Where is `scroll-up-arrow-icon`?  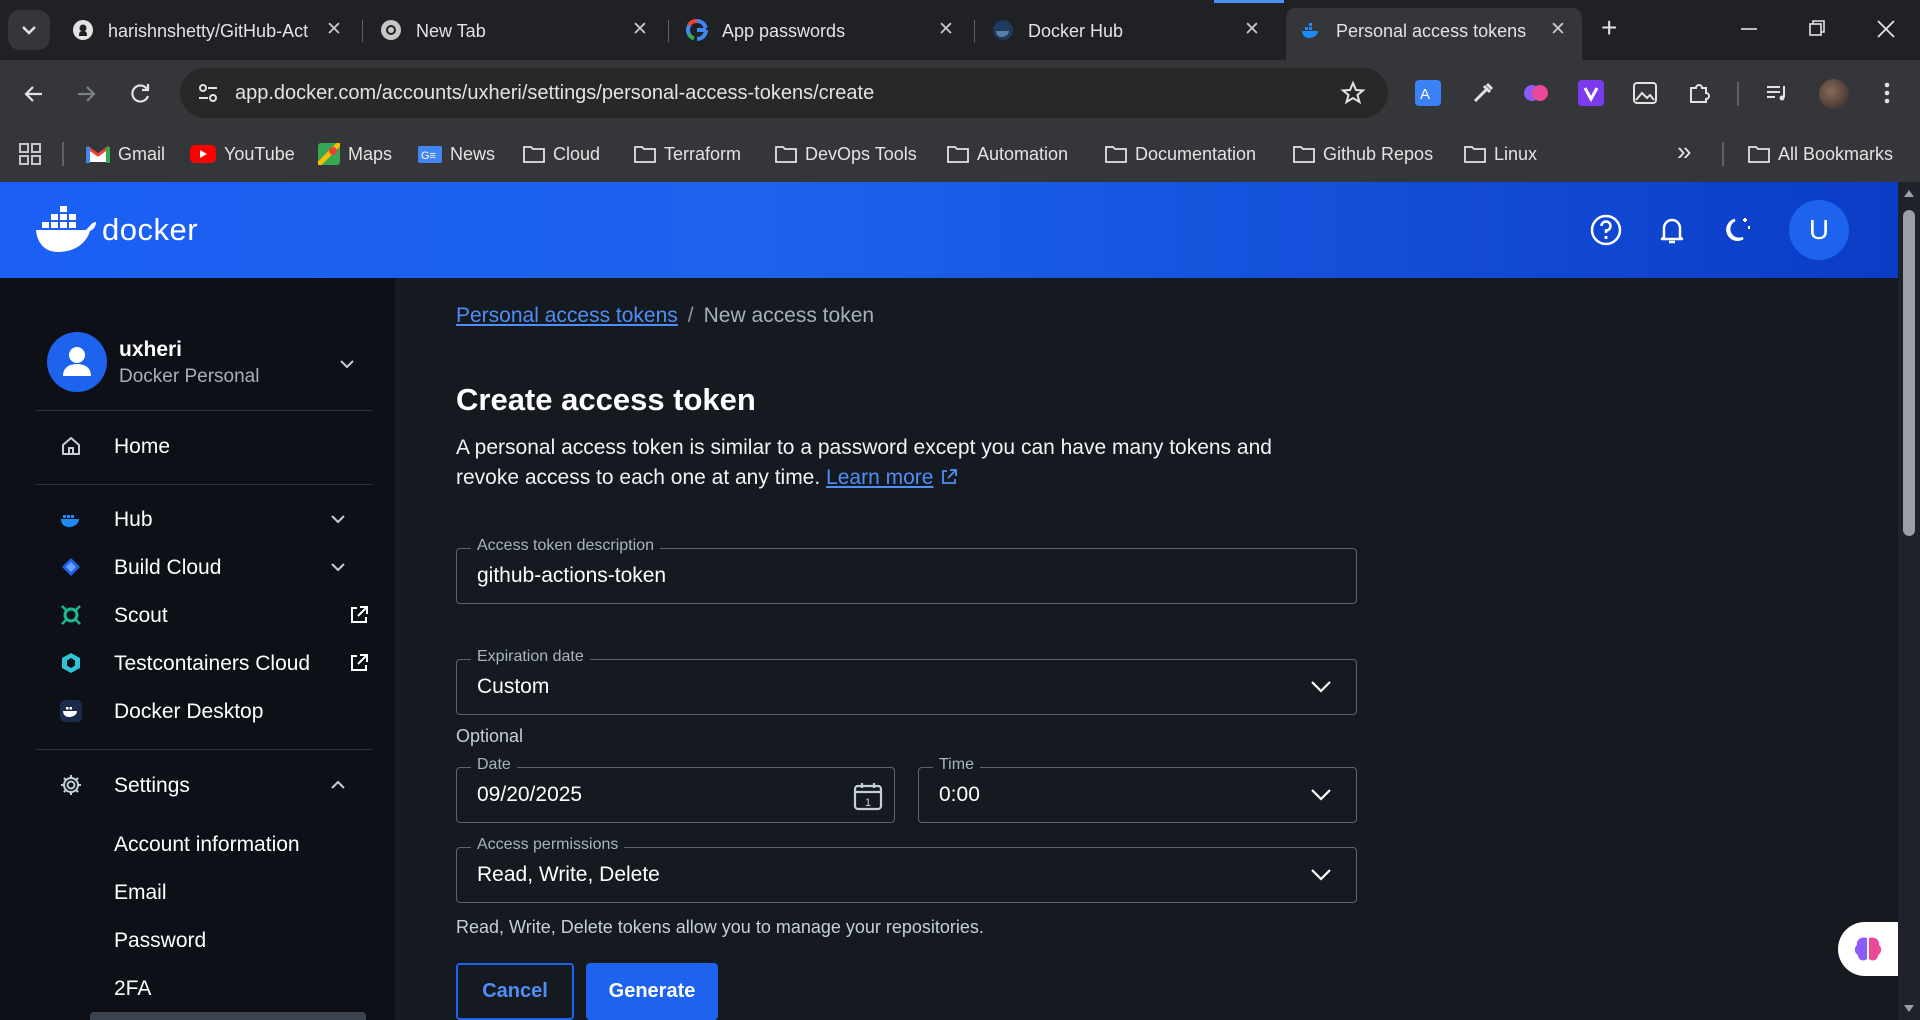 scroll-up-arrow-icon is located at coordinates (1909, 193).